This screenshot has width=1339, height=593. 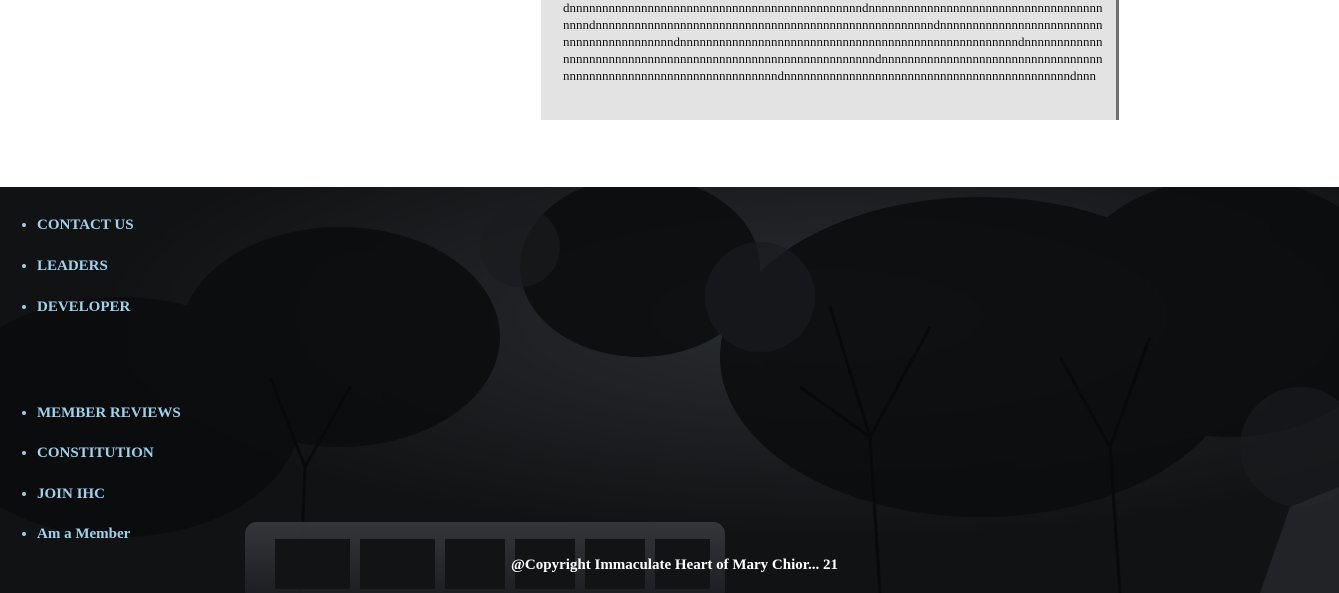 What do you see at coordinates (83, 534) in the screenshot?
I see `am-a-member-link: Am a Member` at bounding box center [83, 534].